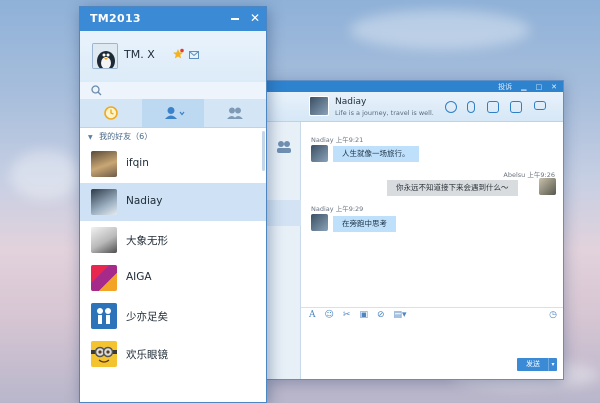 Image resolution: width=600 pixels, height=403 pixels. What do you see at coordinates (523, 87) in the screenshot?
I see `minimize-icon: ▁` at bounding box center [523, 87].